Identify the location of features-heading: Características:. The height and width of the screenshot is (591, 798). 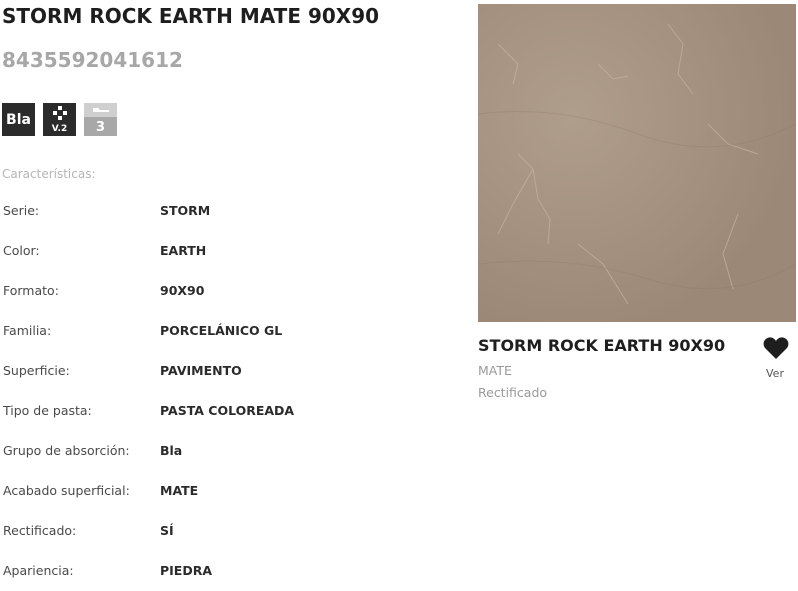
(49, 174).